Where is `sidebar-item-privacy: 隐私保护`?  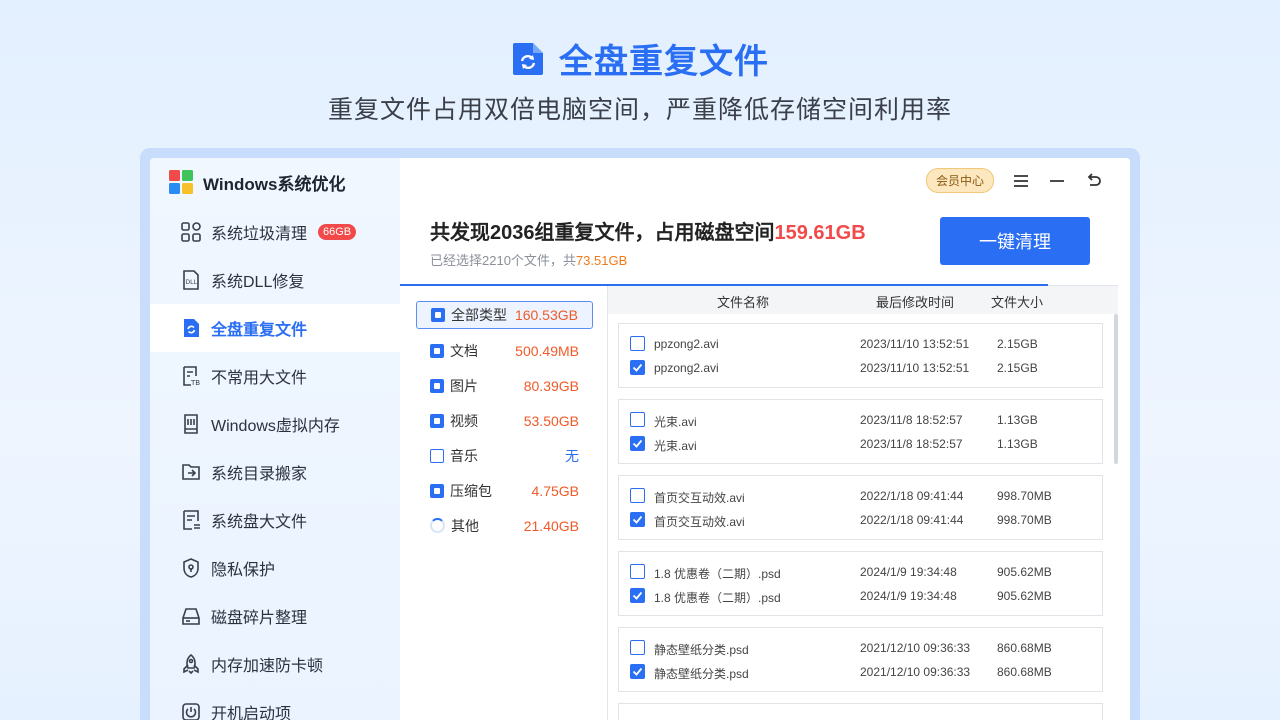 sidebar-item-privacy: 隐私保护 is located at coordinates (275, 568).